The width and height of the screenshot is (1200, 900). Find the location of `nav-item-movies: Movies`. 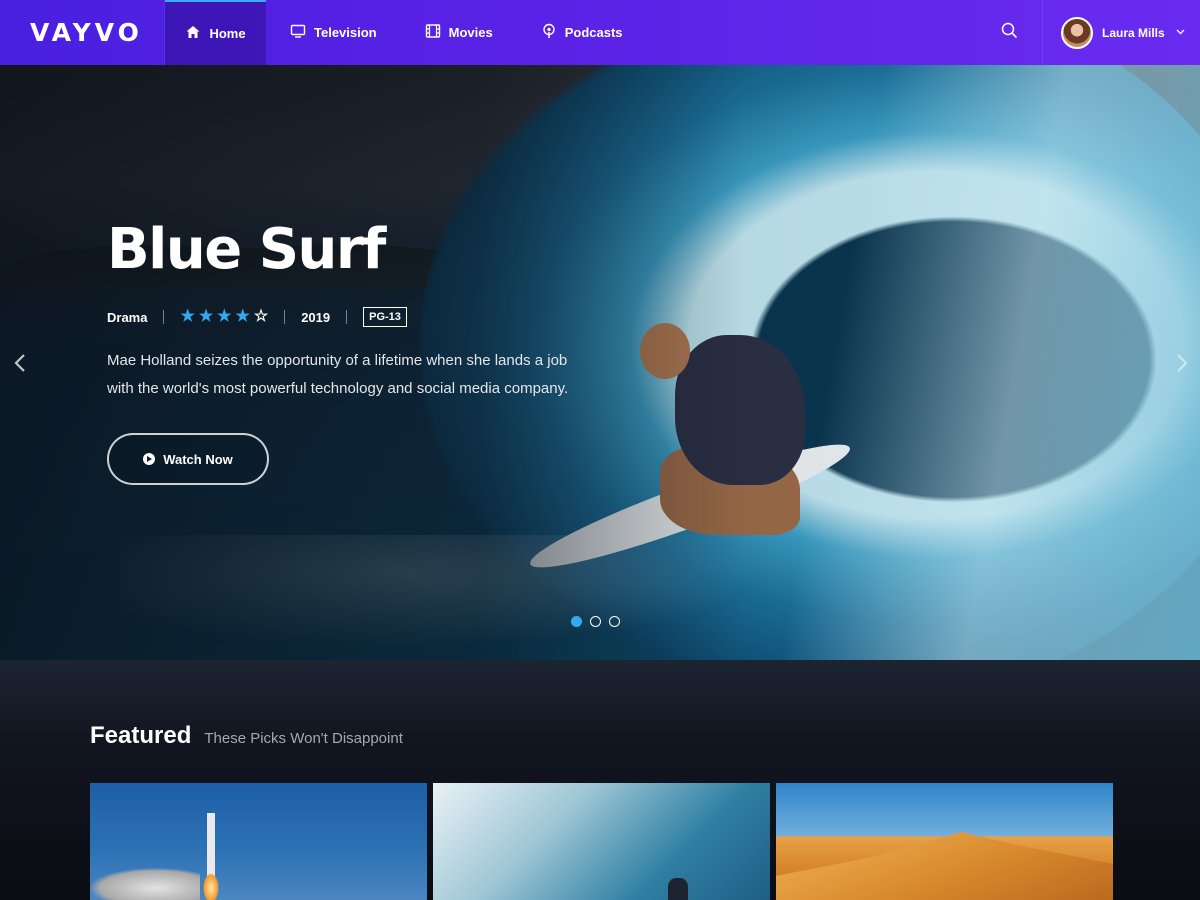

nav-item-movies: Movies is located at coordinates (459, 32).